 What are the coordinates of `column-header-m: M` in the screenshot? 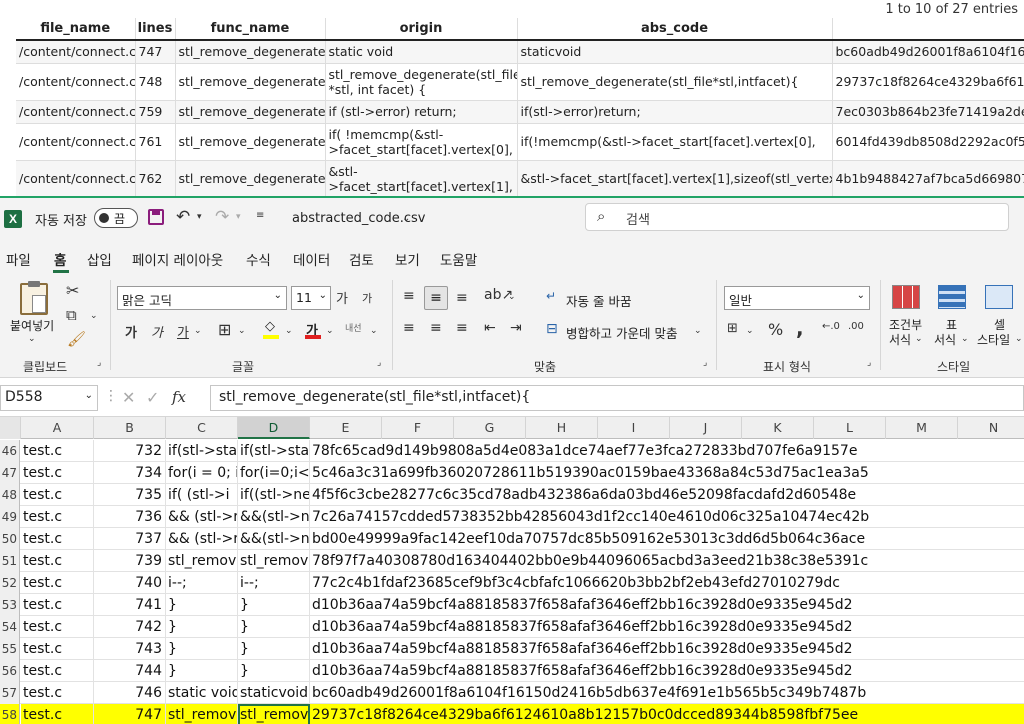 It's located at (922, 428).